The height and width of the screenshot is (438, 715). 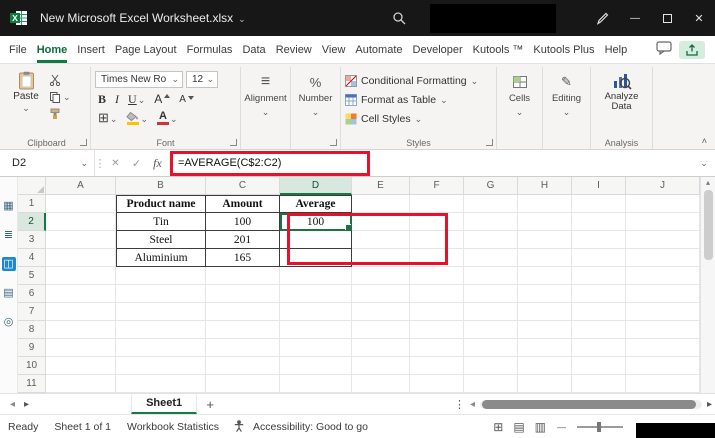 What do you see at coordinates (663, 276) in the screenshot?
I see `cell-J5` at bounding box center [663, 276].